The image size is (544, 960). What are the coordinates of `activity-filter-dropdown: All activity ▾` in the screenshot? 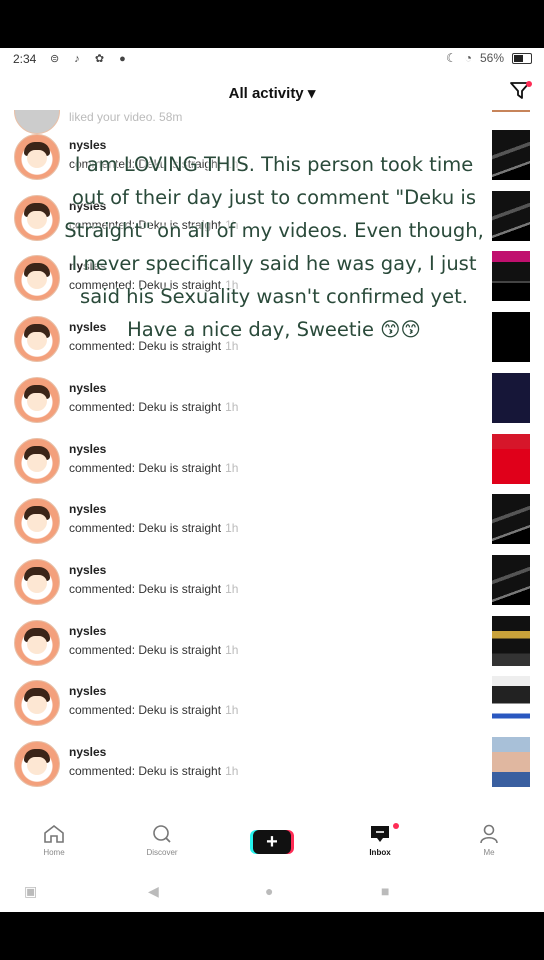 It's located at (272, 93).